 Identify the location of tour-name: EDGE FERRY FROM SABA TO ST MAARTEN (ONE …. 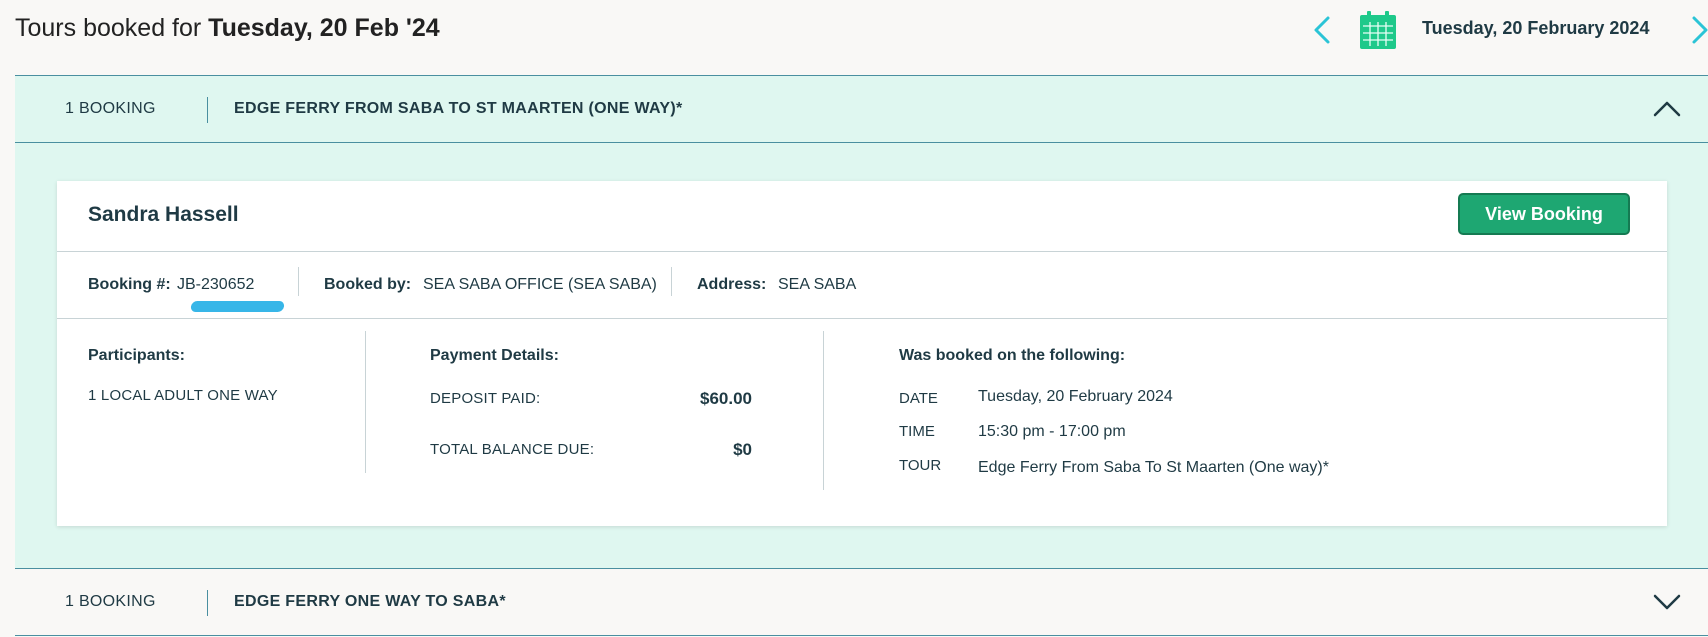
(458, 108).